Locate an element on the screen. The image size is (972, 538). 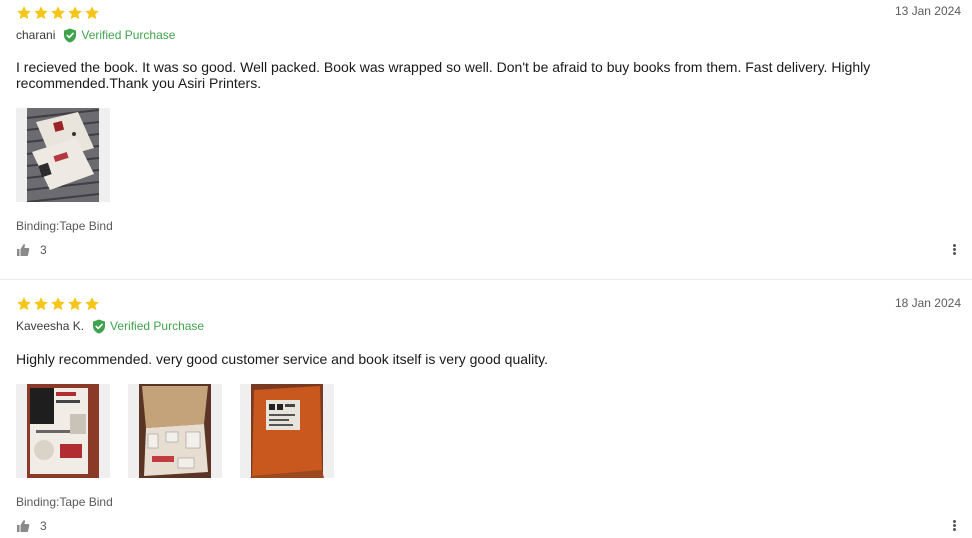
author-row: charani Verified Purchase is located at coordinates (95, 35).